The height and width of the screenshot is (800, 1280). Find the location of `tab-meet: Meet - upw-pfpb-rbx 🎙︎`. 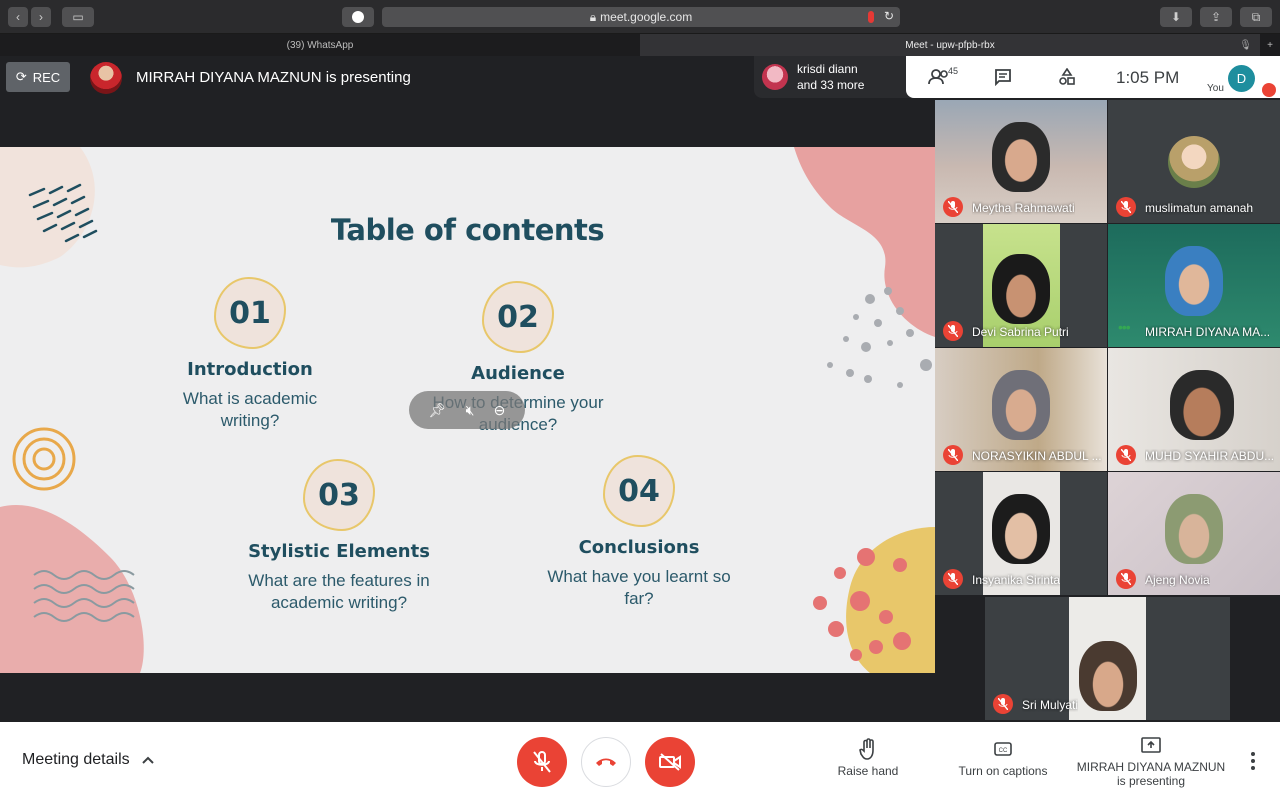

tab-meet: Meet - upw-pfpb-rbx 🎙︎ is located at coordinates (950, 45).